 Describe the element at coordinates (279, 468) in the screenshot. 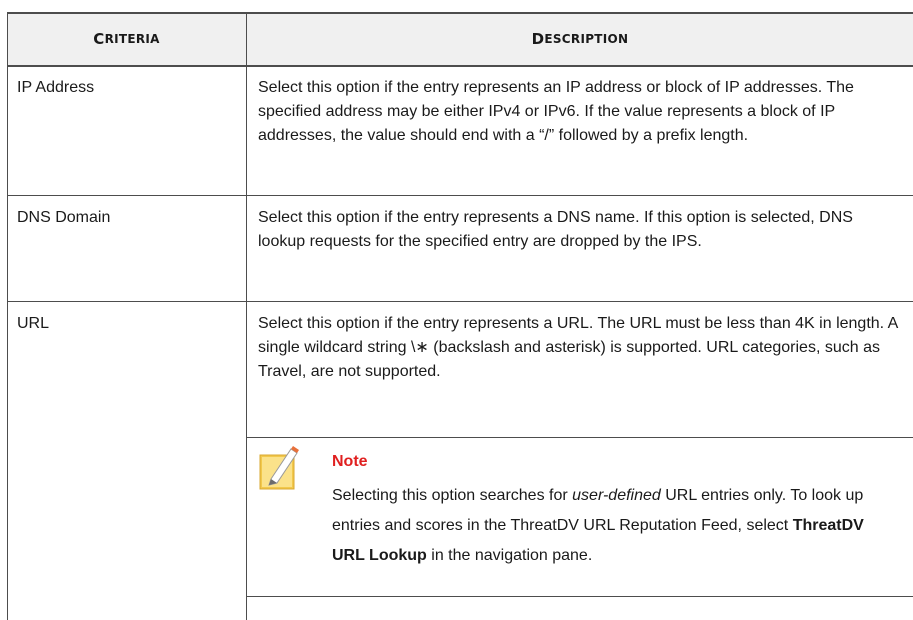

I see `note-pencil-icon` at that location.